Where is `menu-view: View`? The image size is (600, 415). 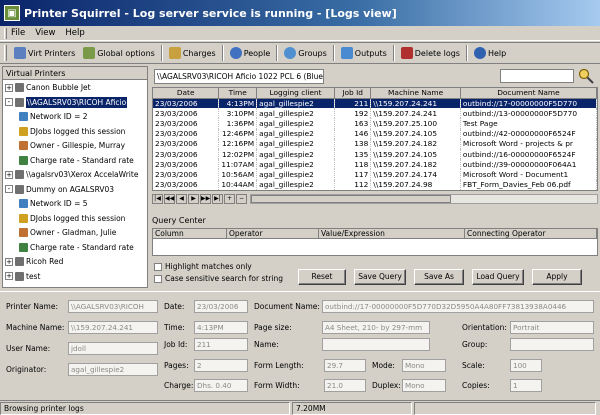 menu-view: View is located at coordinates (45, 33).